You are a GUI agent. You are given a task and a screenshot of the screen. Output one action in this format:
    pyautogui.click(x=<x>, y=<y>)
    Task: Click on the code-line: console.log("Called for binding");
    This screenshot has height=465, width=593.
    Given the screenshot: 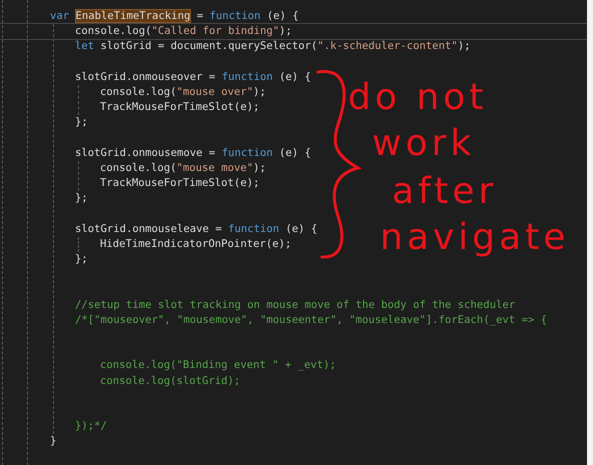 What is the action you would take?
    pyautogui.click(x=183, y=32)
    